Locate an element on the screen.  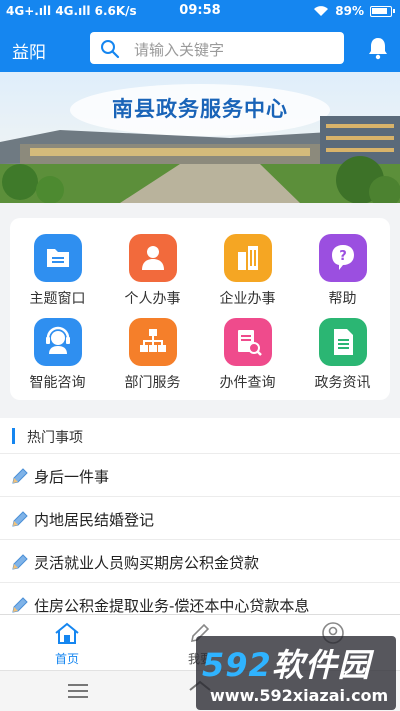
hot-items-header: 热门事项 is located at coordinates (200, 436).